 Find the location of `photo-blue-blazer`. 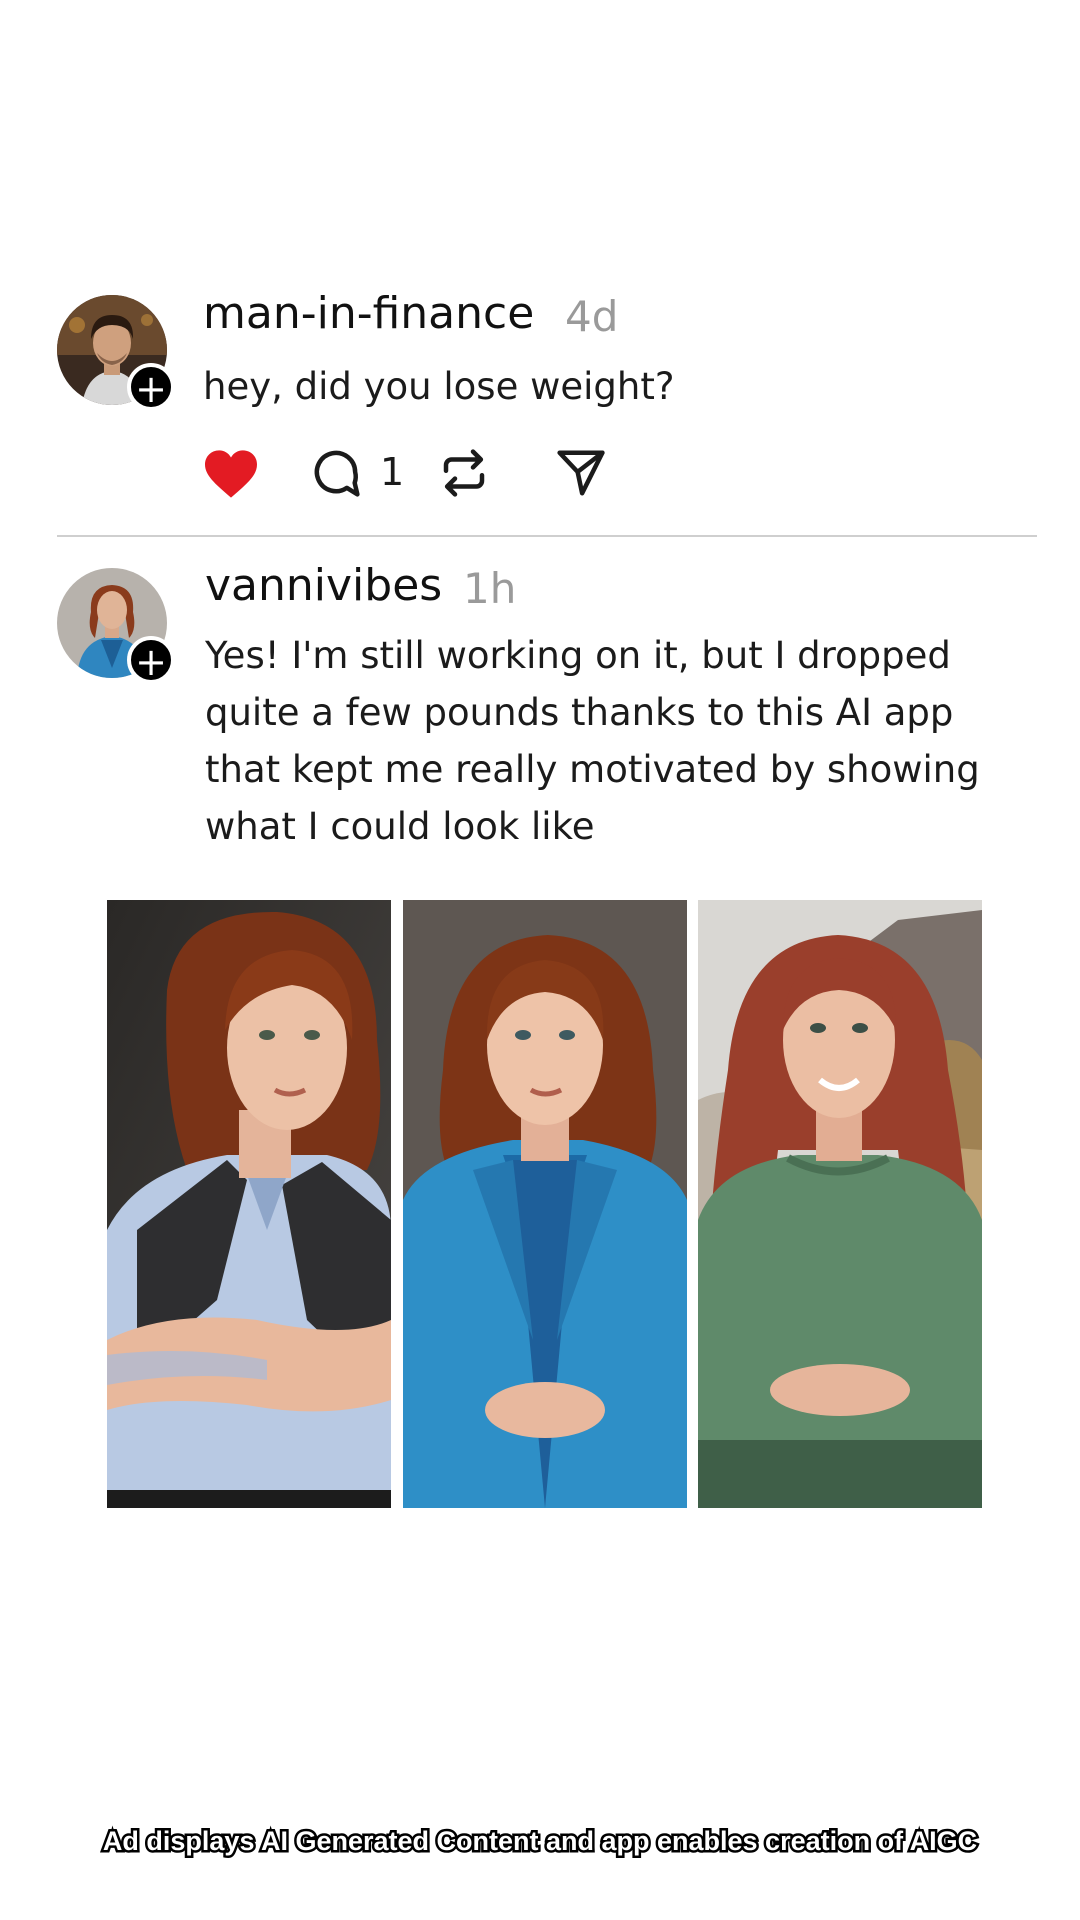

photo-blue-blazer is located at coordinates (545, 1204).